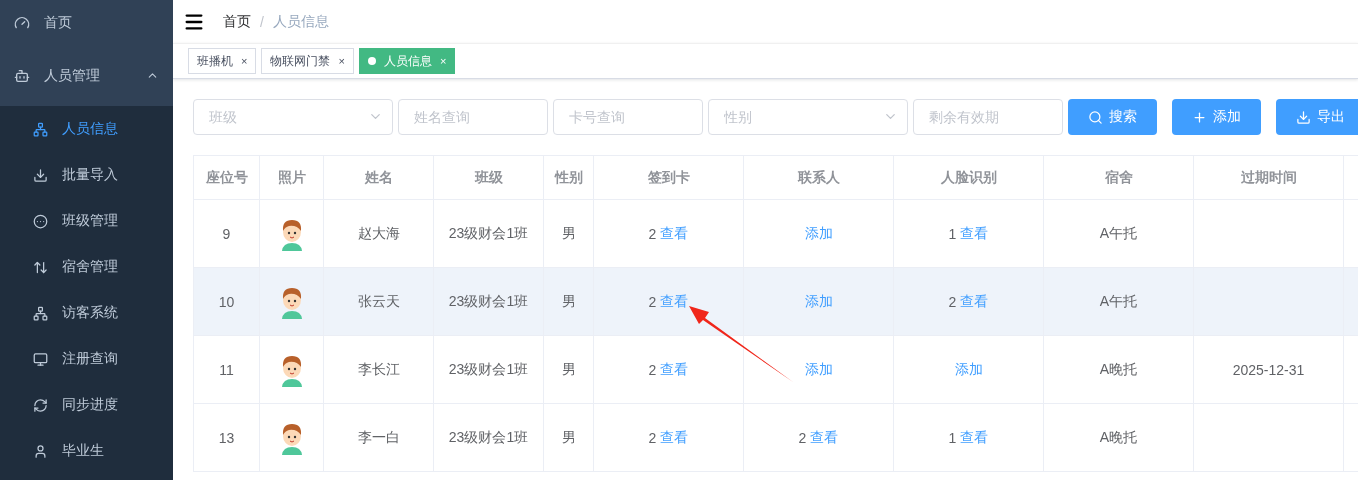 The image size is (1358, 480). What do you see at coordinates (1216, 117) in the screenshot?
I see `add-button: 添加` at bounding box center [1216, 117].